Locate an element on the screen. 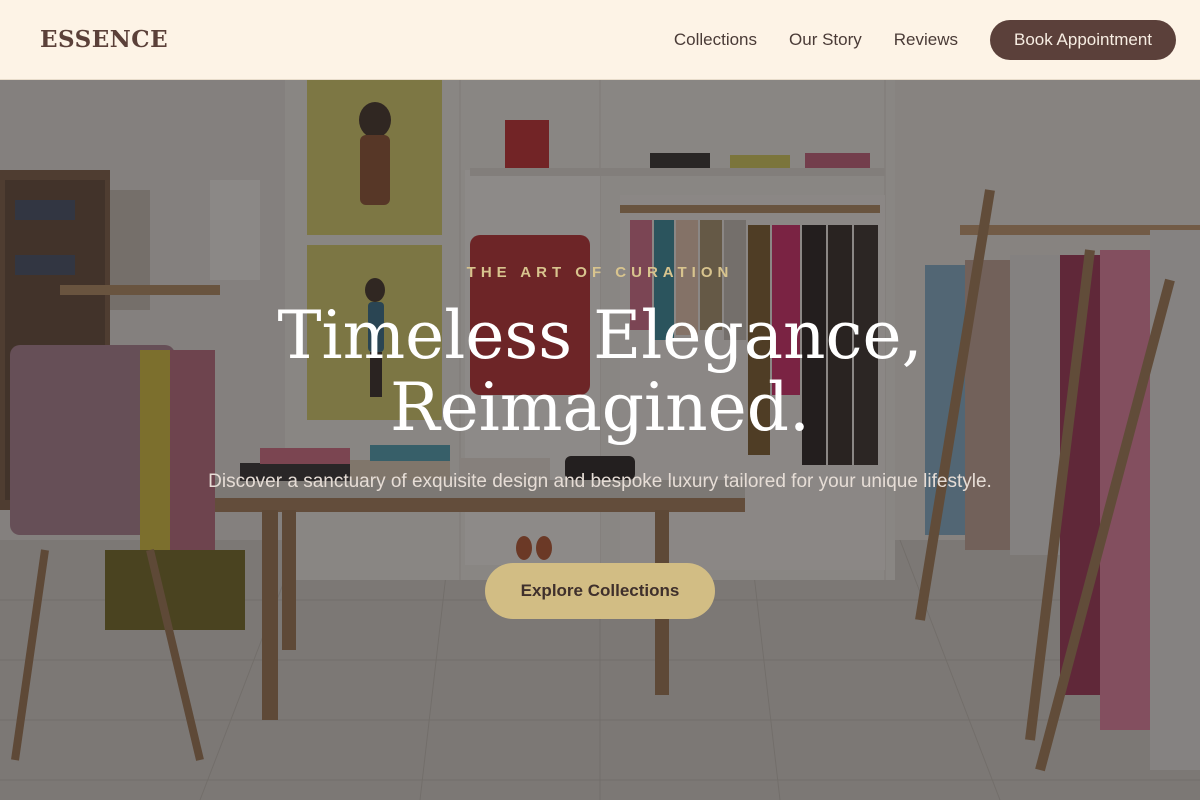 The height and width of the screenshot is (800, 1200). hero-eyebrow: THE ART OF CURATION is located at coordinates (600, 272).